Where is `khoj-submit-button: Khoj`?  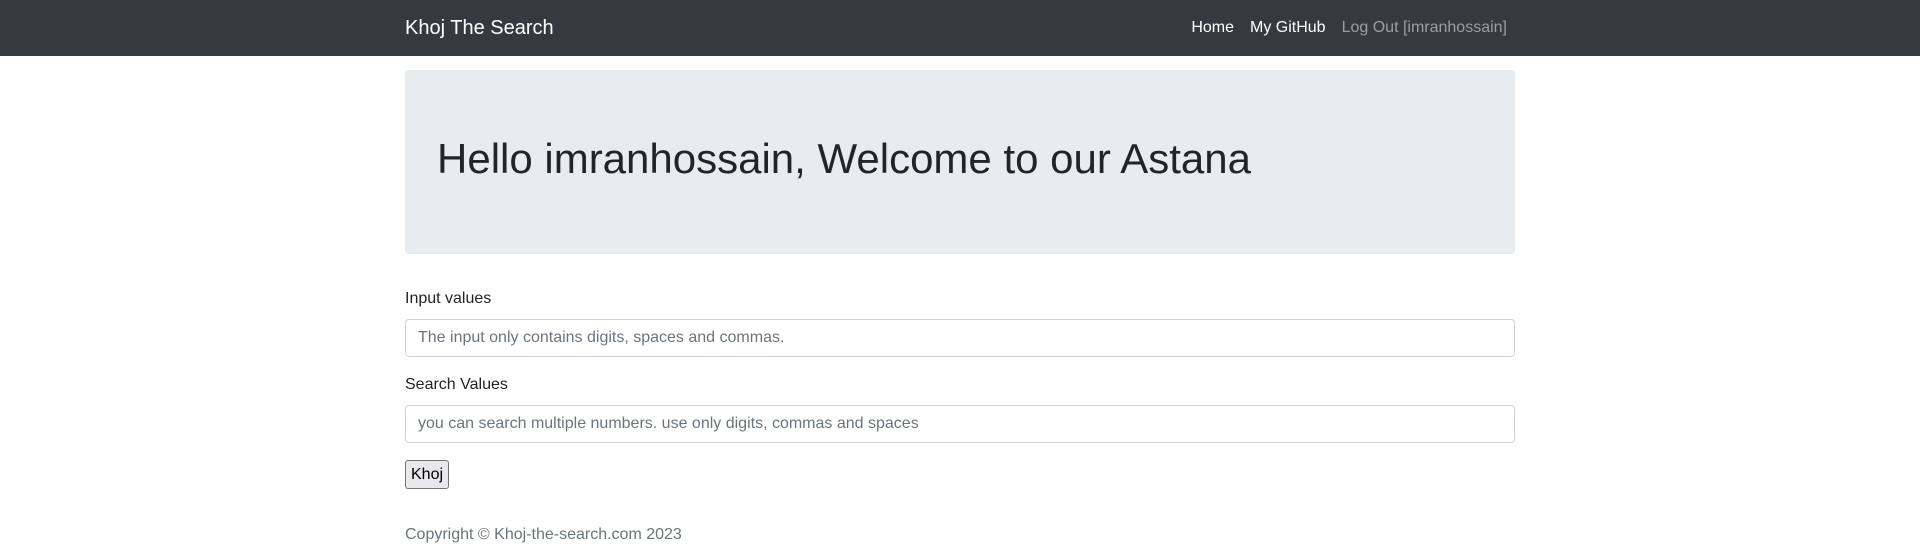
khoj-submit-button: Khoj is located at coordinates (427, 474).